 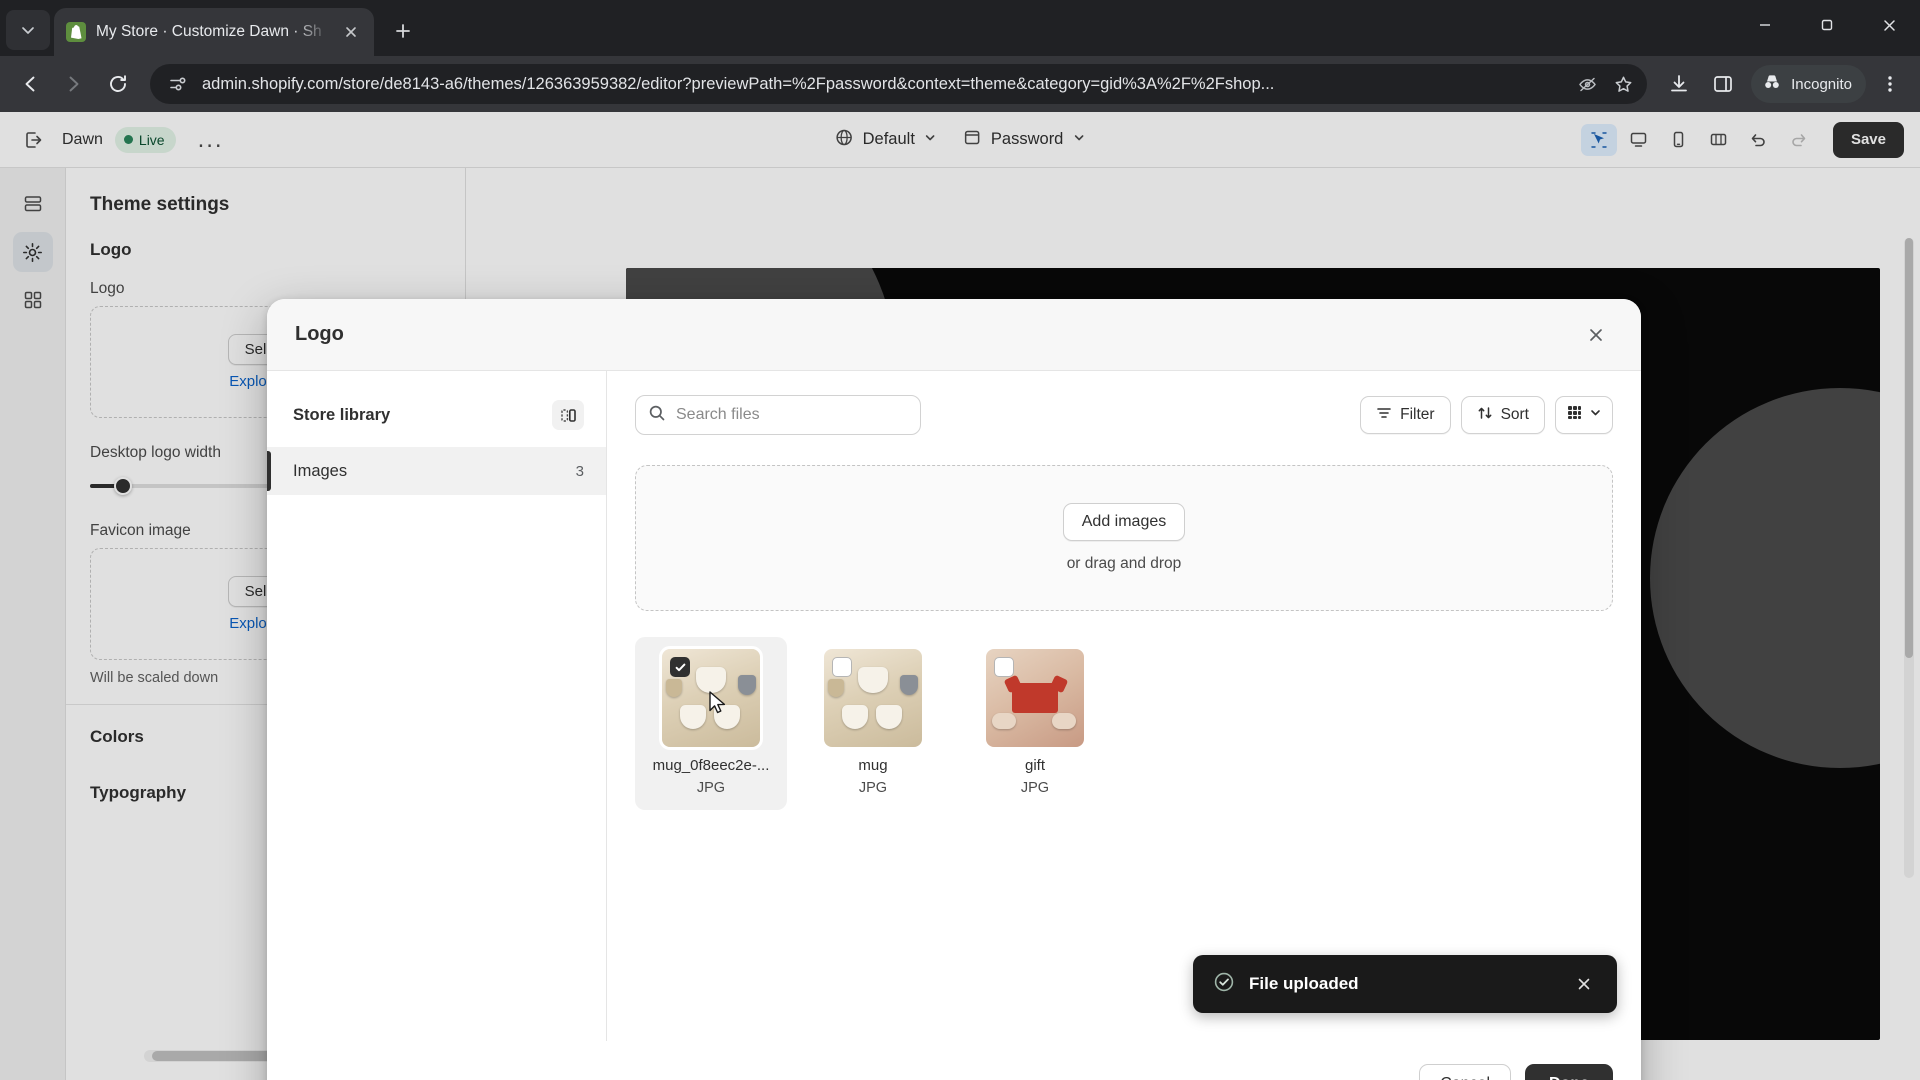 What do you see at coordinates (579, 471) in the screenshot?
I see `sidebar-item-count: 3` at bounding box center [579, 471].